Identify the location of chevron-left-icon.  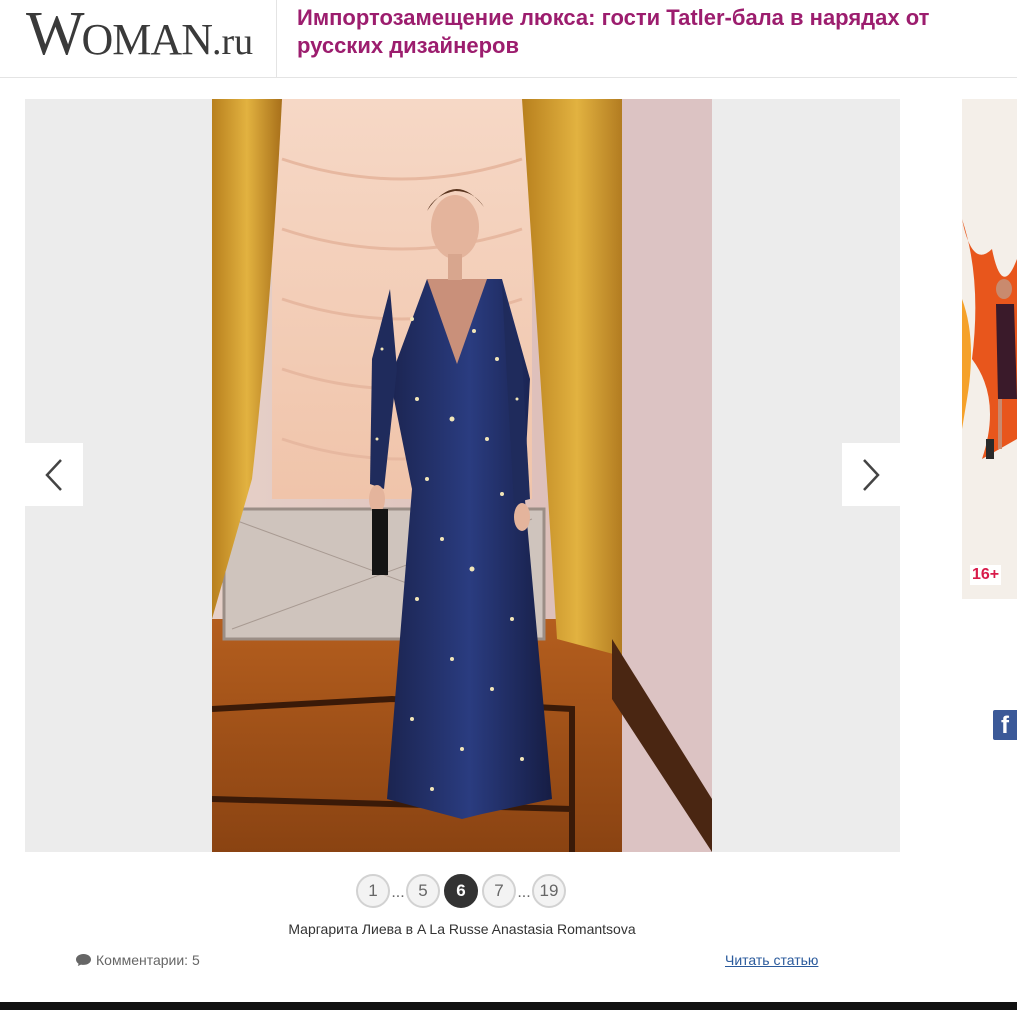
(53, 474).